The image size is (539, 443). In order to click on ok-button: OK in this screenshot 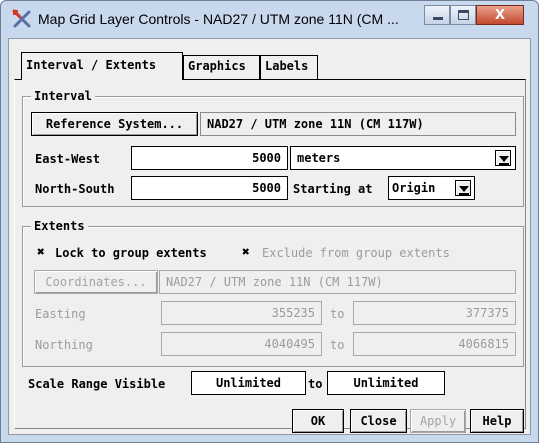, I will do `click(318, 421)`.